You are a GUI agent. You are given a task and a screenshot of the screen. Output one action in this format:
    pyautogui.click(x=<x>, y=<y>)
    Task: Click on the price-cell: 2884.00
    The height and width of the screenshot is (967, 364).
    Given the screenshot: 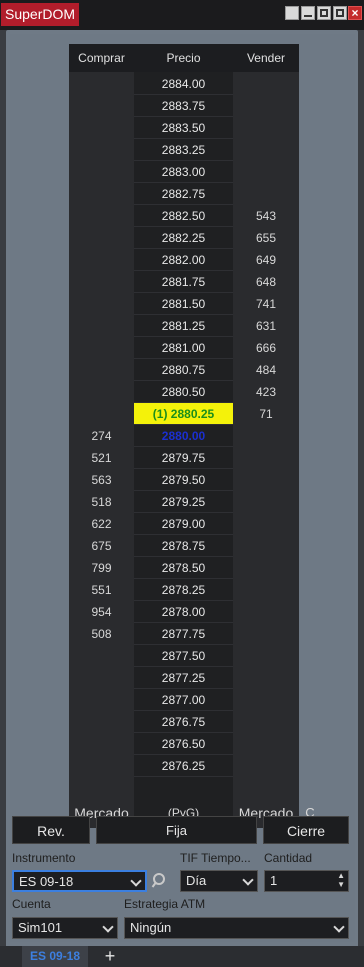 What is the action you would take?
    pyautogui.click(x=183, y=84)
    